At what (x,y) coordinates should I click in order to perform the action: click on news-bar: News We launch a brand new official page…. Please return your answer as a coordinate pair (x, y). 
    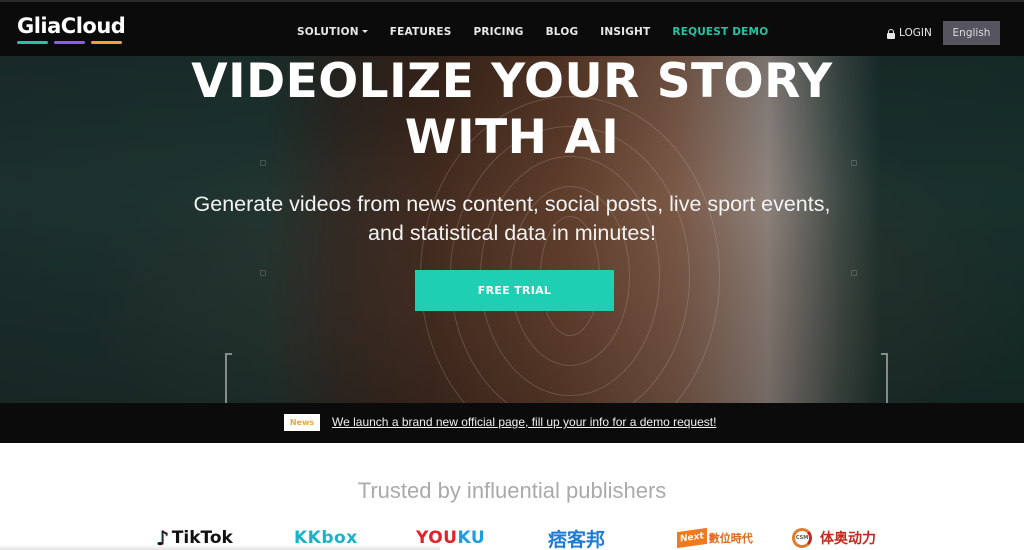
    Looking at the image, I should click on (512, 423).